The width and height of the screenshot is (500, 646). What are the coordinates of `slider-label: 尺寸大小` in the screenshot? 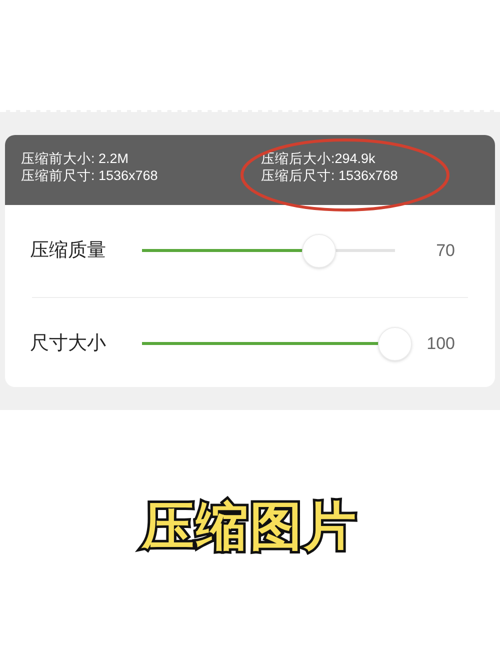 It's located at (68, 344).